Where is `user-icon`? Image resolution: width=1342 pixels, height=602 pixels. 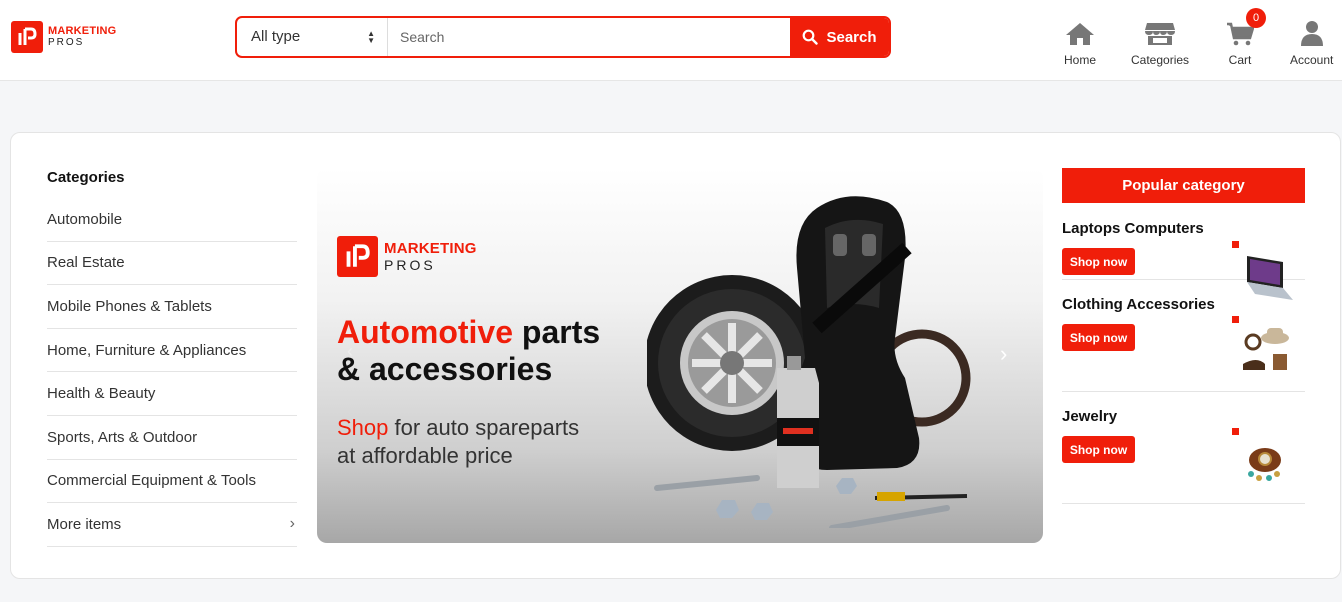 user-icon is located at coordinates (1311, 32).